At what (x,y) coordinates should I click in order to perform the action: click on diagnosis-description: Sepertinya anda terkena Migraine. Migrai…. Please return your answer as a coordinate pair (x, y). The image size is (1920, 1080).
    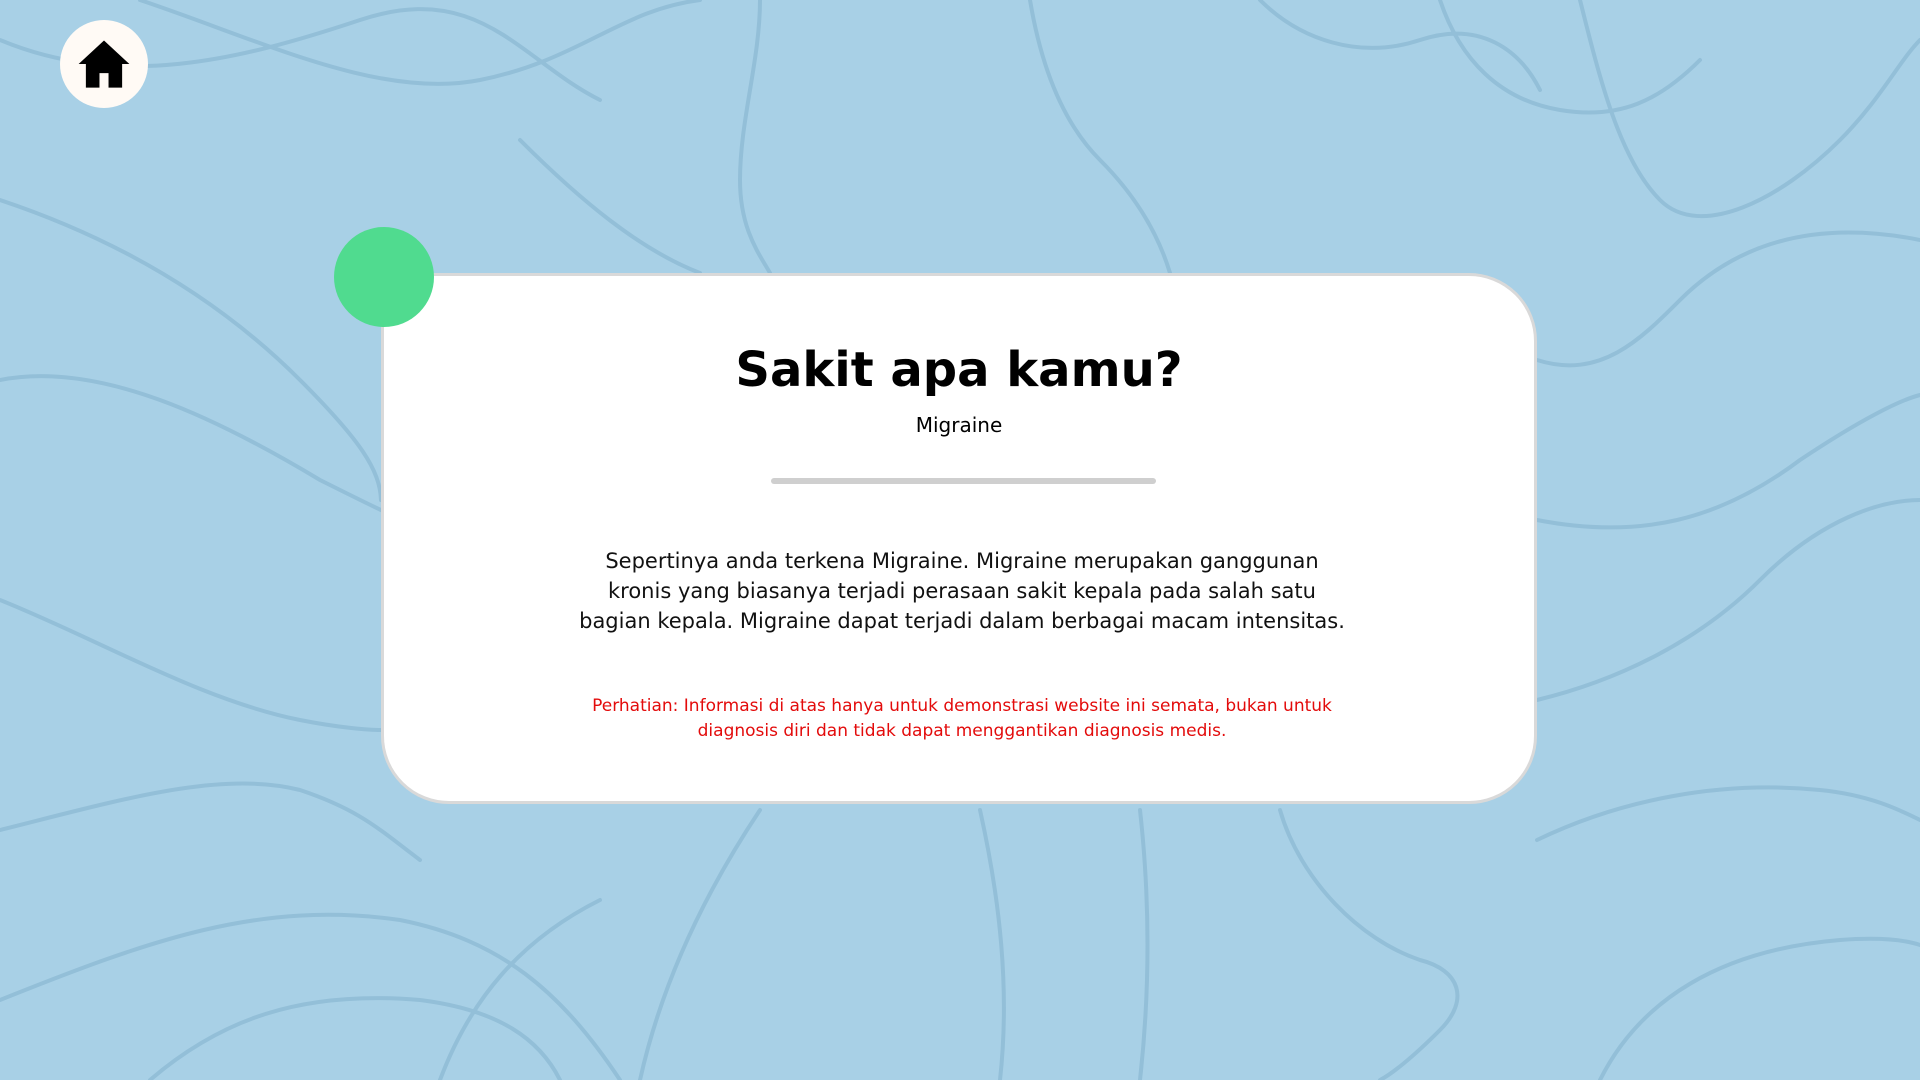
    Looking at the image, I should click on (962, 591).